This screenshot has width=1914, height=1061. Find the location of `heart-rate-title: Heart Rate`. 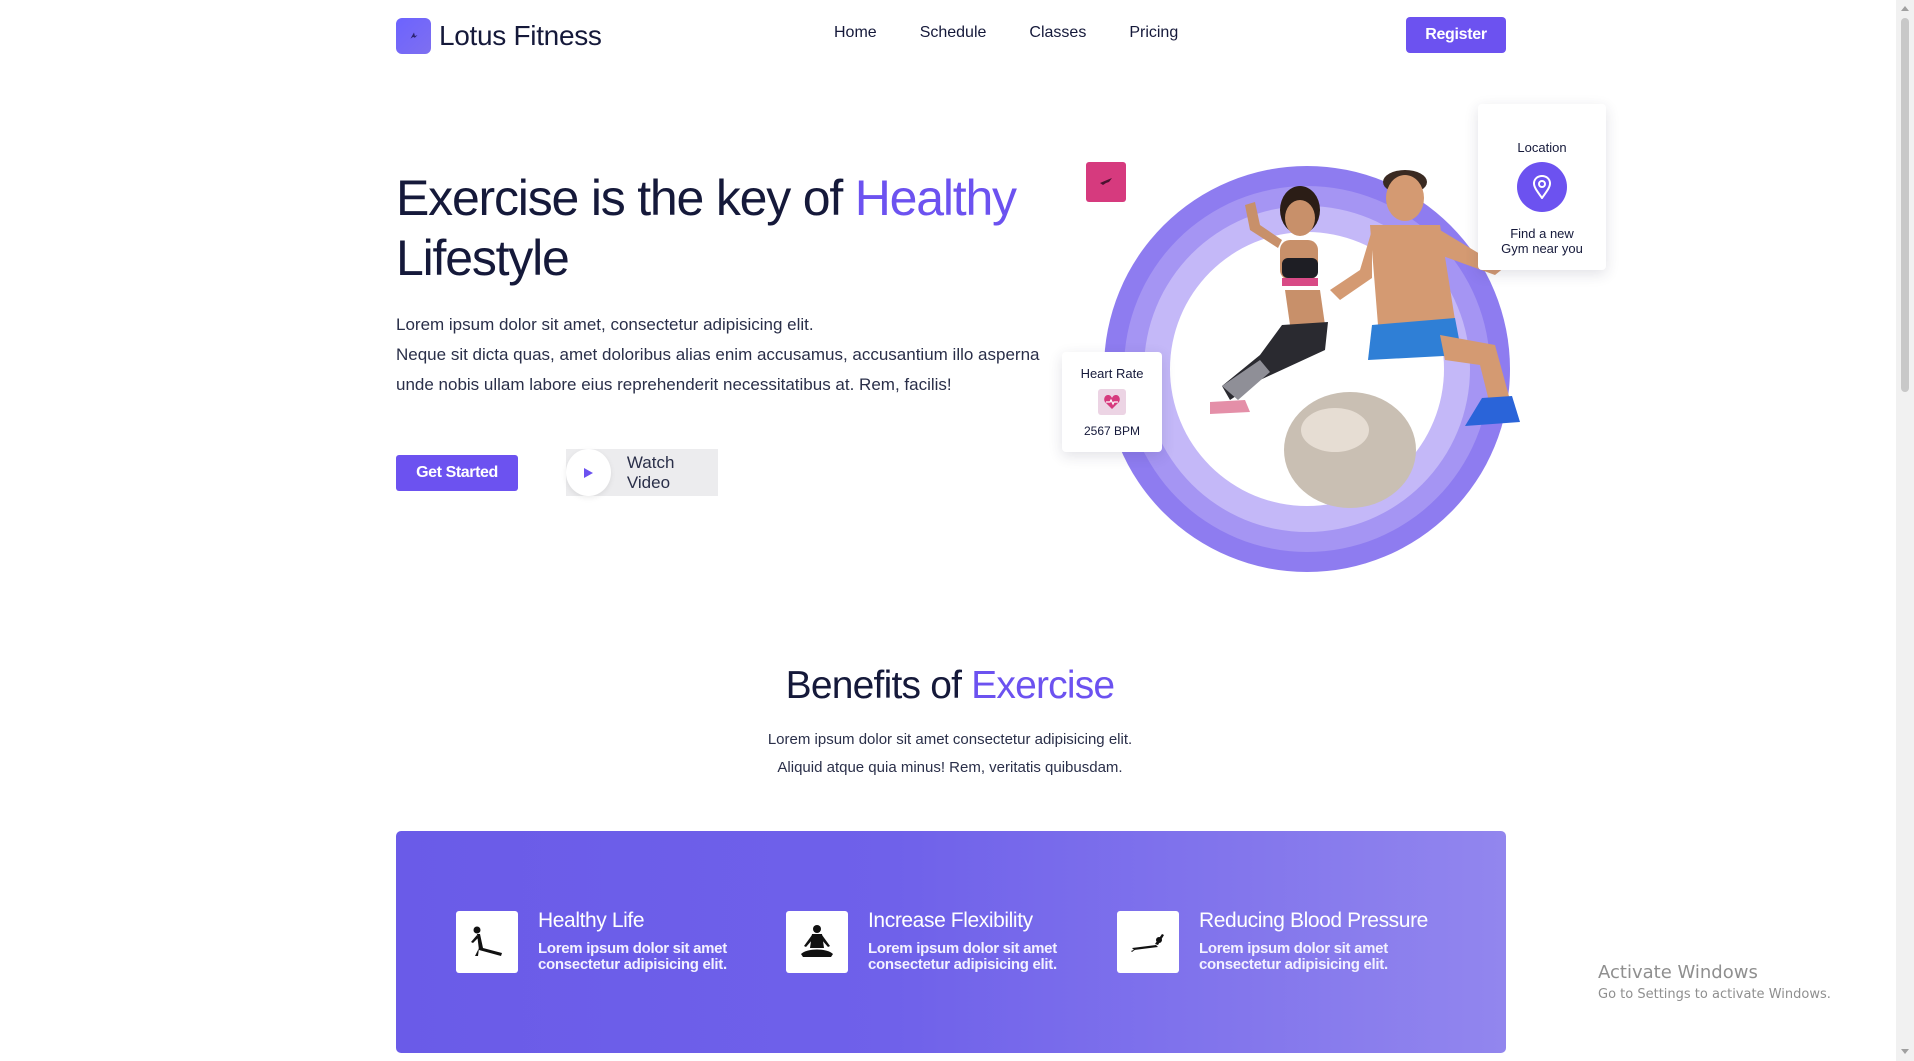

heart-rate-title: Heart Rate is located at coordinates (1112, 373).